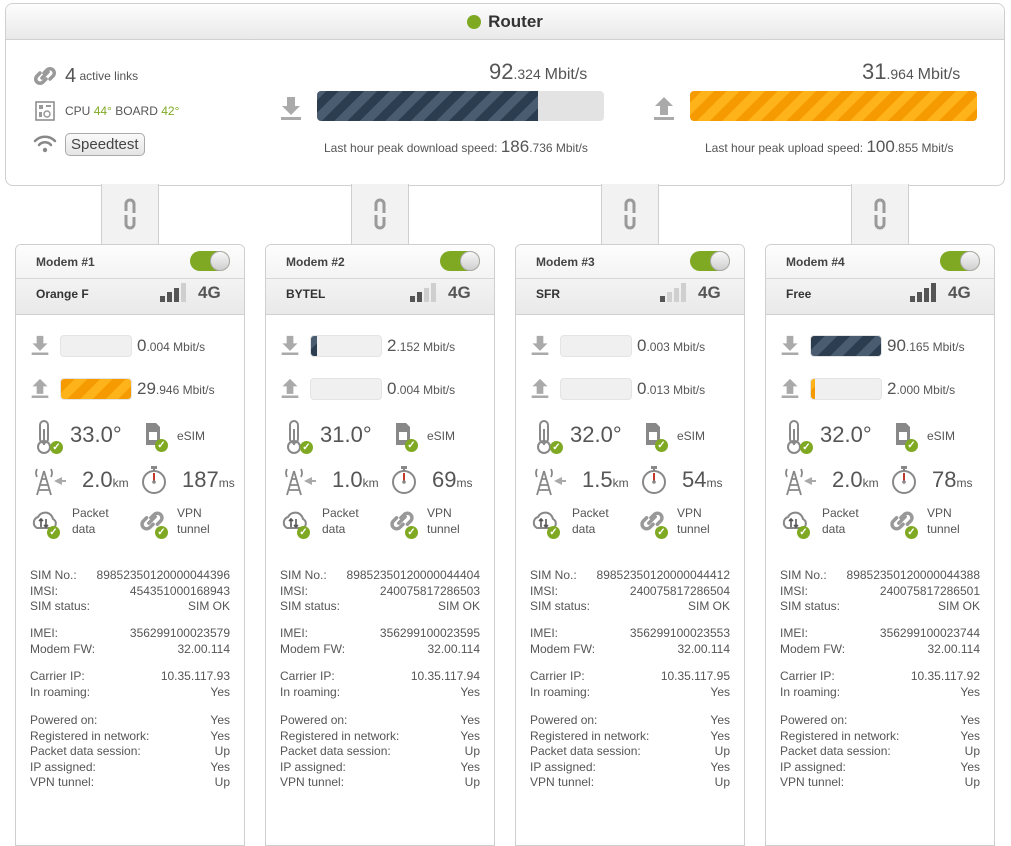  Describe the element at coordinates (880, 214) in the screenshot. I see `chain-link-icon` at that location.